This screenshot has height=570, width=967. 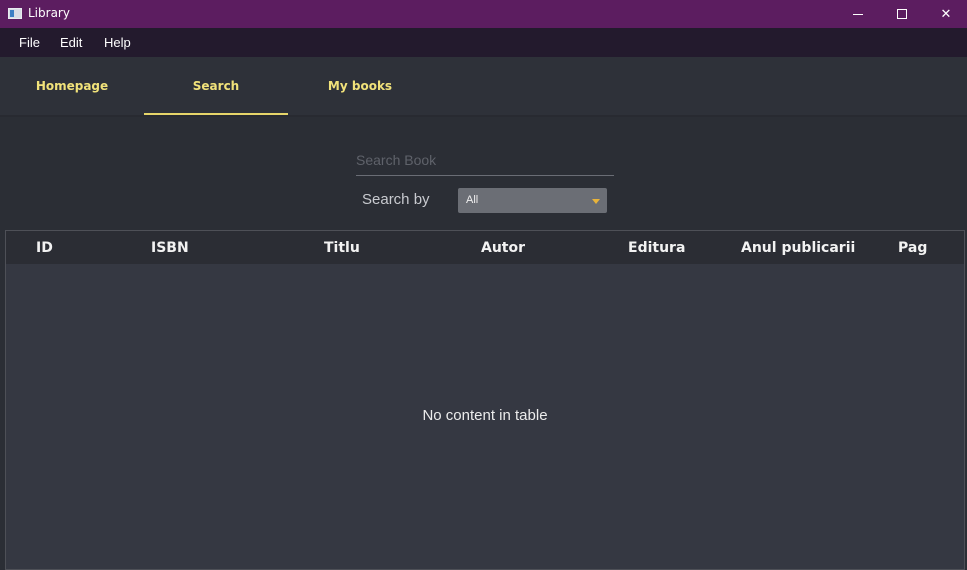 What do you see at coordinates (117, 42) in the screenshot?
I see `menu-help: Help` at bounding box center [117, 42].